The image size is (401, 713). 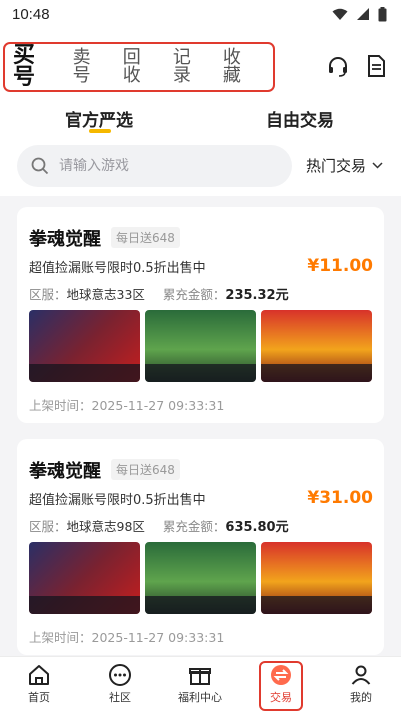 I want to click on nav-profile: 我的, so click(x=361, y=684).